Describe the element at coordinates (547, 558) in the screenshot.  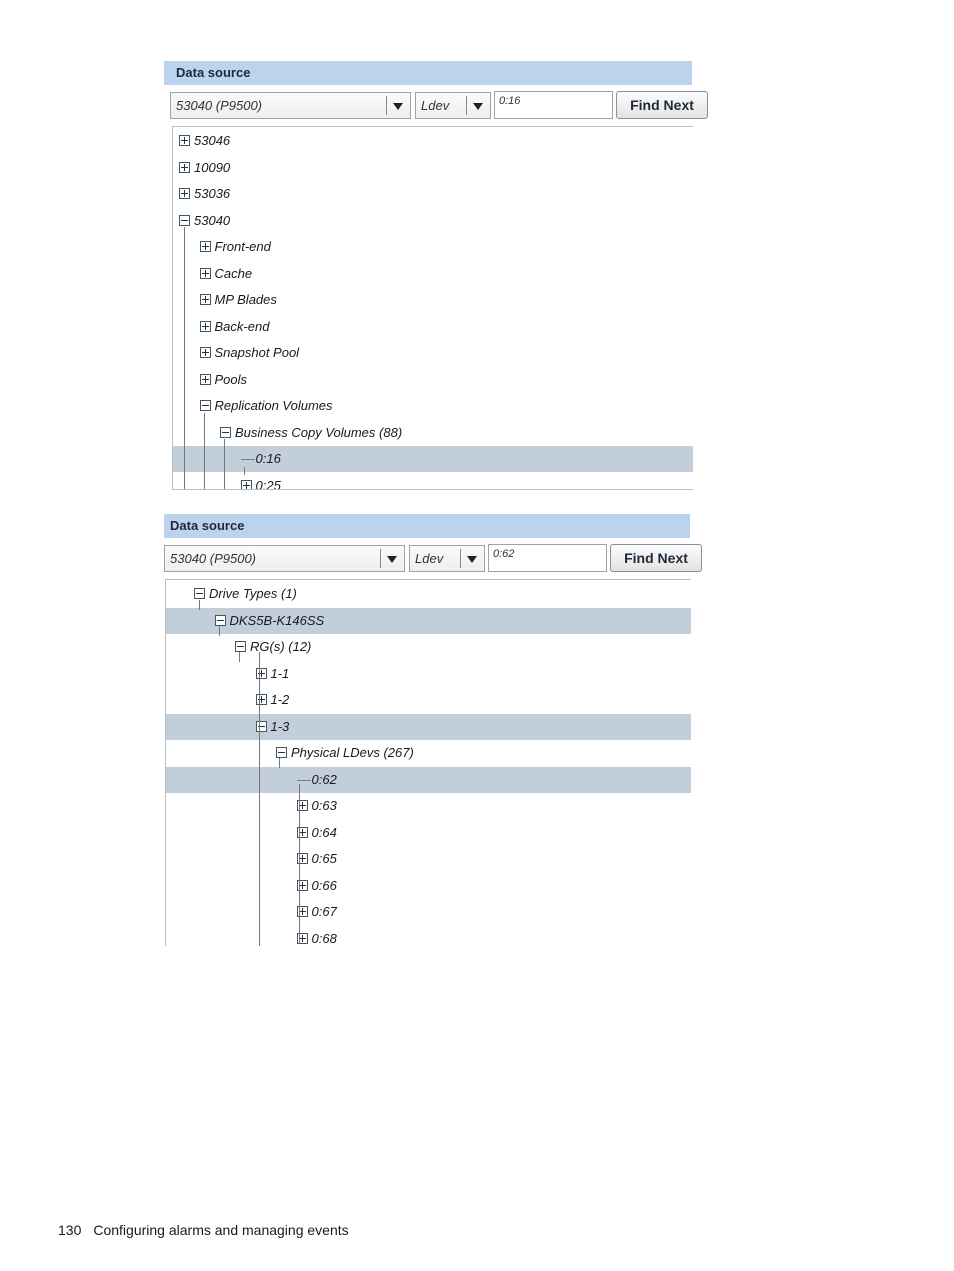
I see `search-input: 0:62` at that location.